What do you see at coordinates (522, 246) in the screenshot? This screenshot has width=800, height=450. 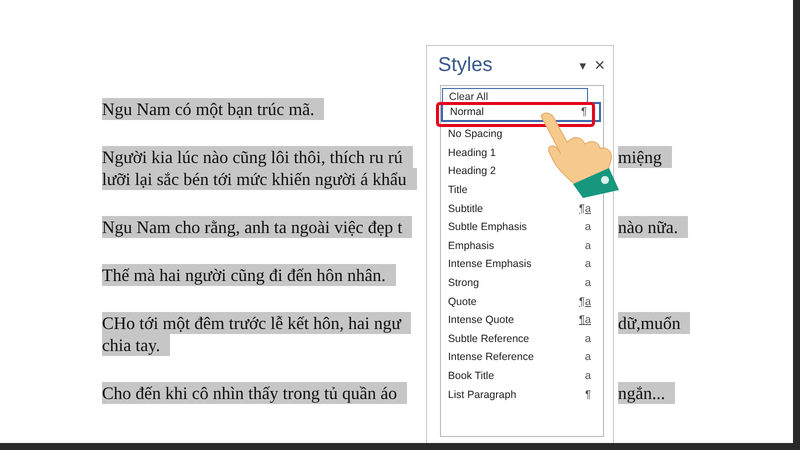 I see `style-item: Emphasis a` at bounding box center [522, 246].